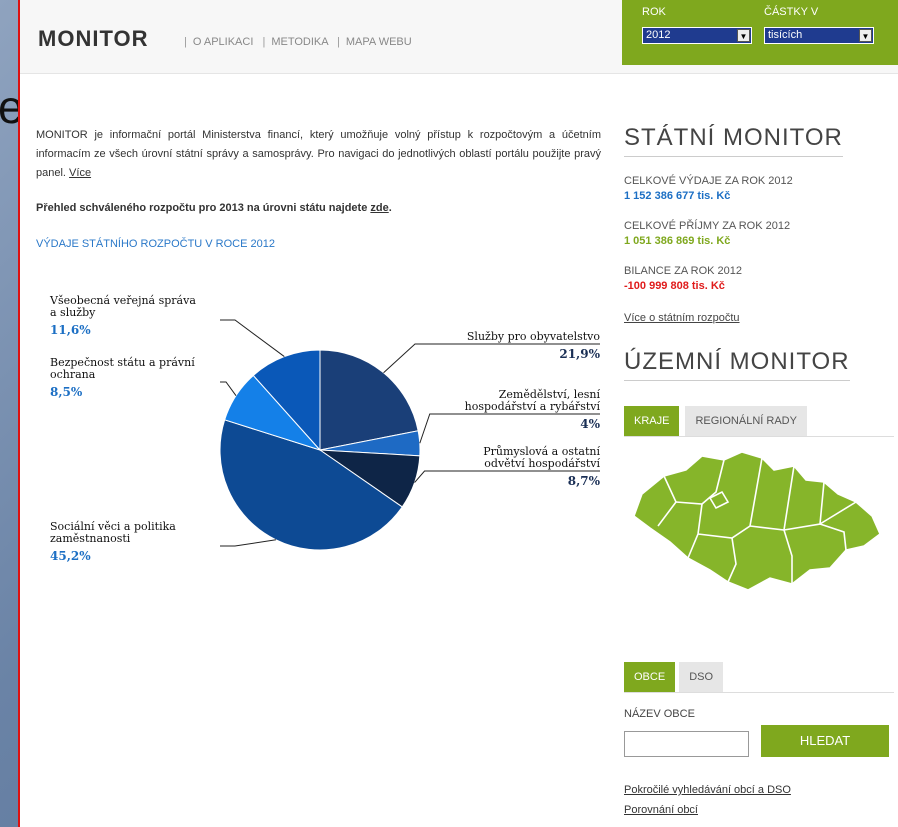 The image size is (898, 827). I want to click on year-select: 2012 ▼, so click(697, 35).